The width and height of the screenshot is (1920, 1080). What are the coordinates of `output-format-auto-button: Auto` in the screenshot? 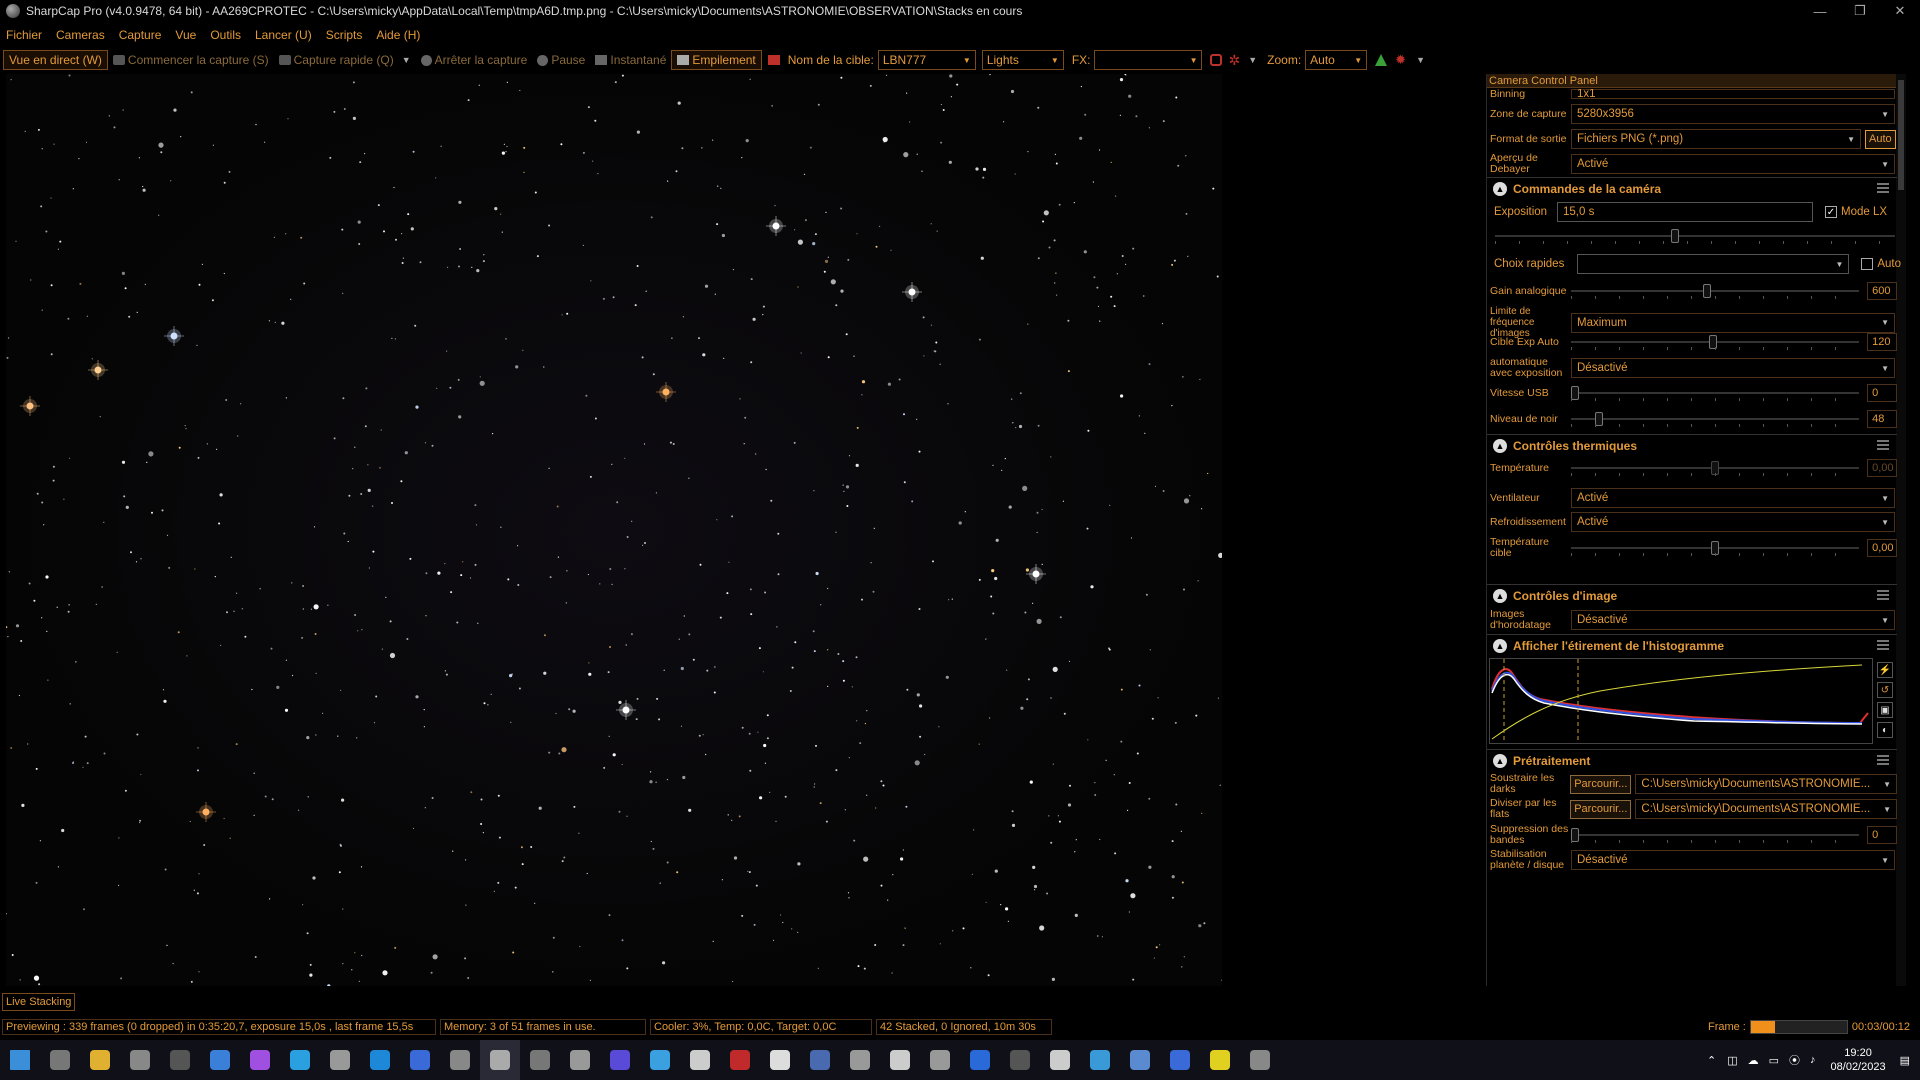 It's located at (1880, 139).